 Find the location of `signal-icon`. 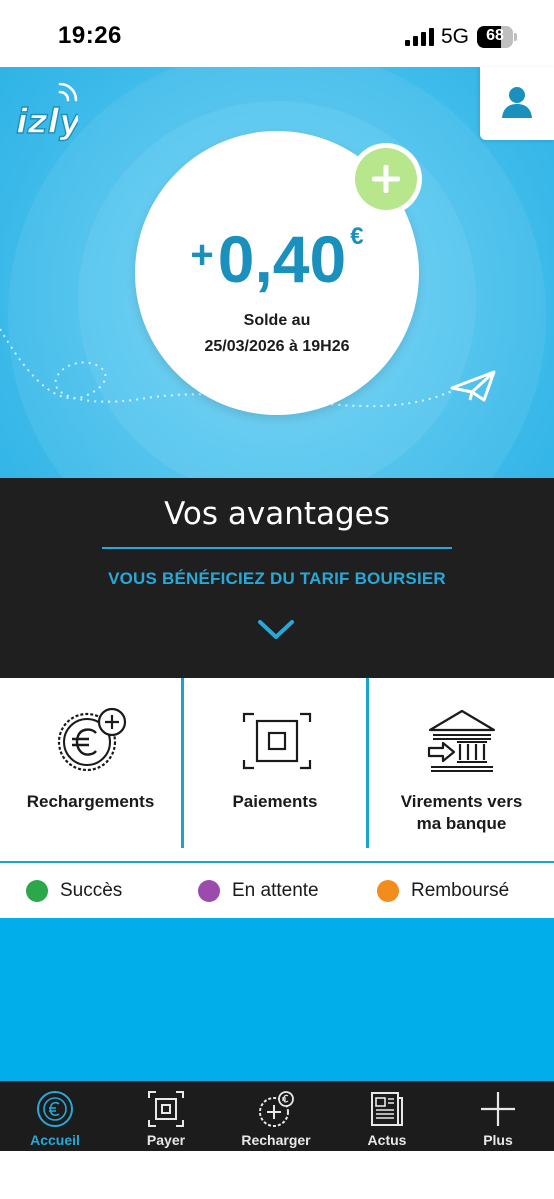

signal-icon is located at coordinates (419, 37).